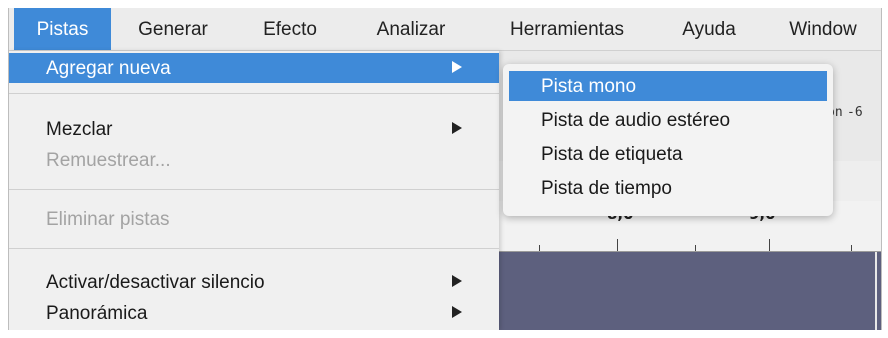 The width and height of the screenshot is (888, 338). What do you see at coordinates (668, 86) in the screenshot?
I see `submenu-item-pista-mono: Pista mono` at bounding box center [668, 86].